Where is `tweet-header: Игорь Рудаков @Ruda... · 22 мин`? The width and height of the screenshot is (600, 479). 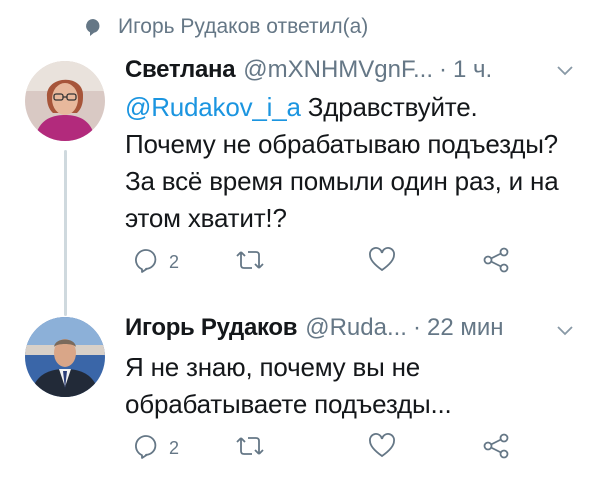
tweet-header: Игорь Рудаков @Ruda... · 22 мин is located at coordinates (314, 328).